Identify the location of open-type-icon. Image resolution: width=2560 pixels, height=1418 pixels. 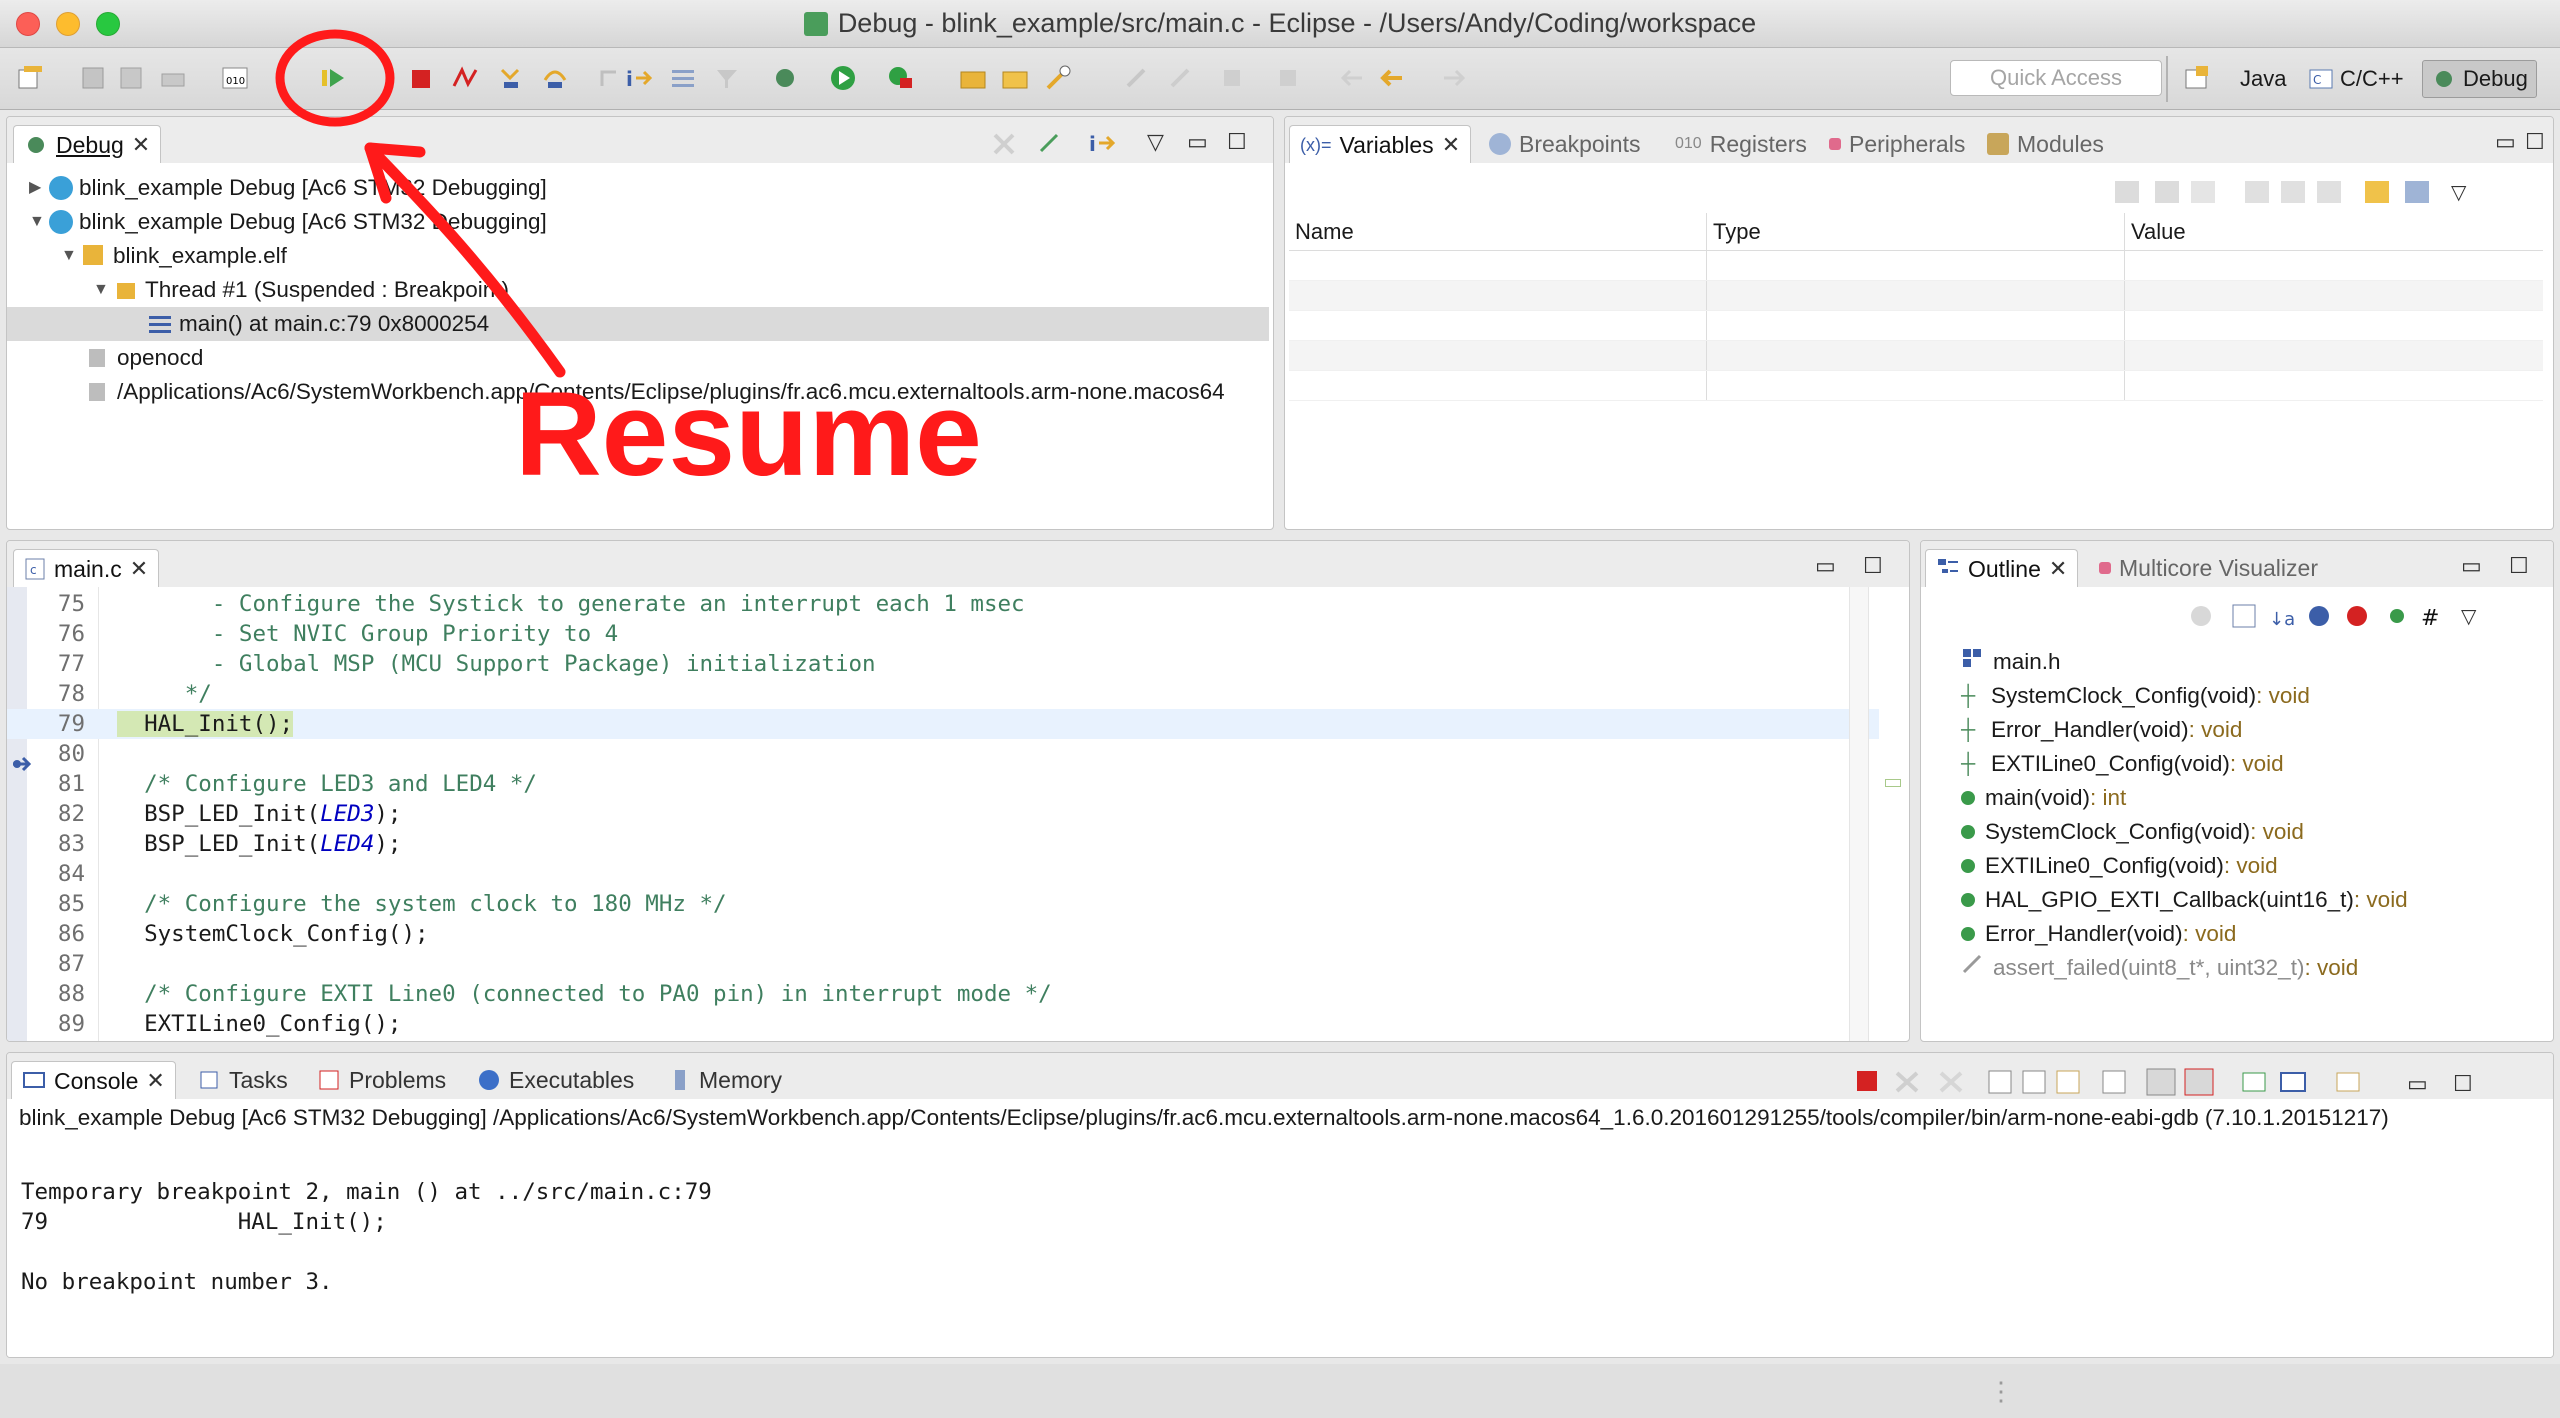
(973, 78).